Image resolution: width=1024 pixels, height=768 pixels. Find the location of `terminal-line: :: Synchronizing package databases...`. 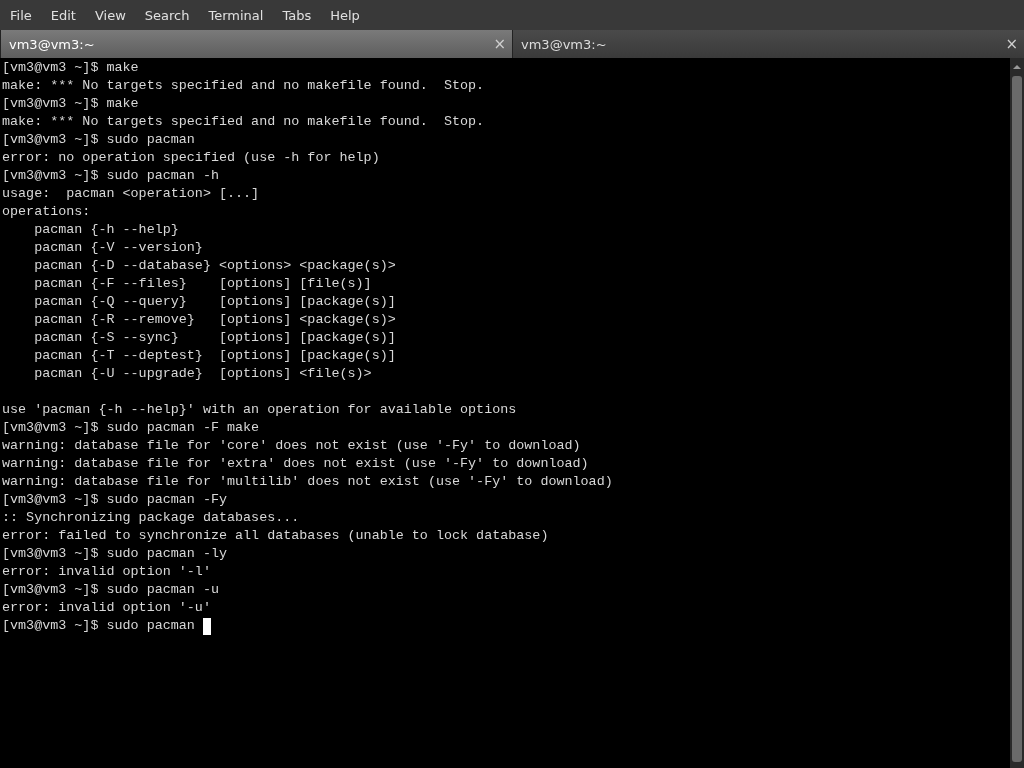

terminal-line: :: Synchronizing package databases... is located at coordinates (151, 518).